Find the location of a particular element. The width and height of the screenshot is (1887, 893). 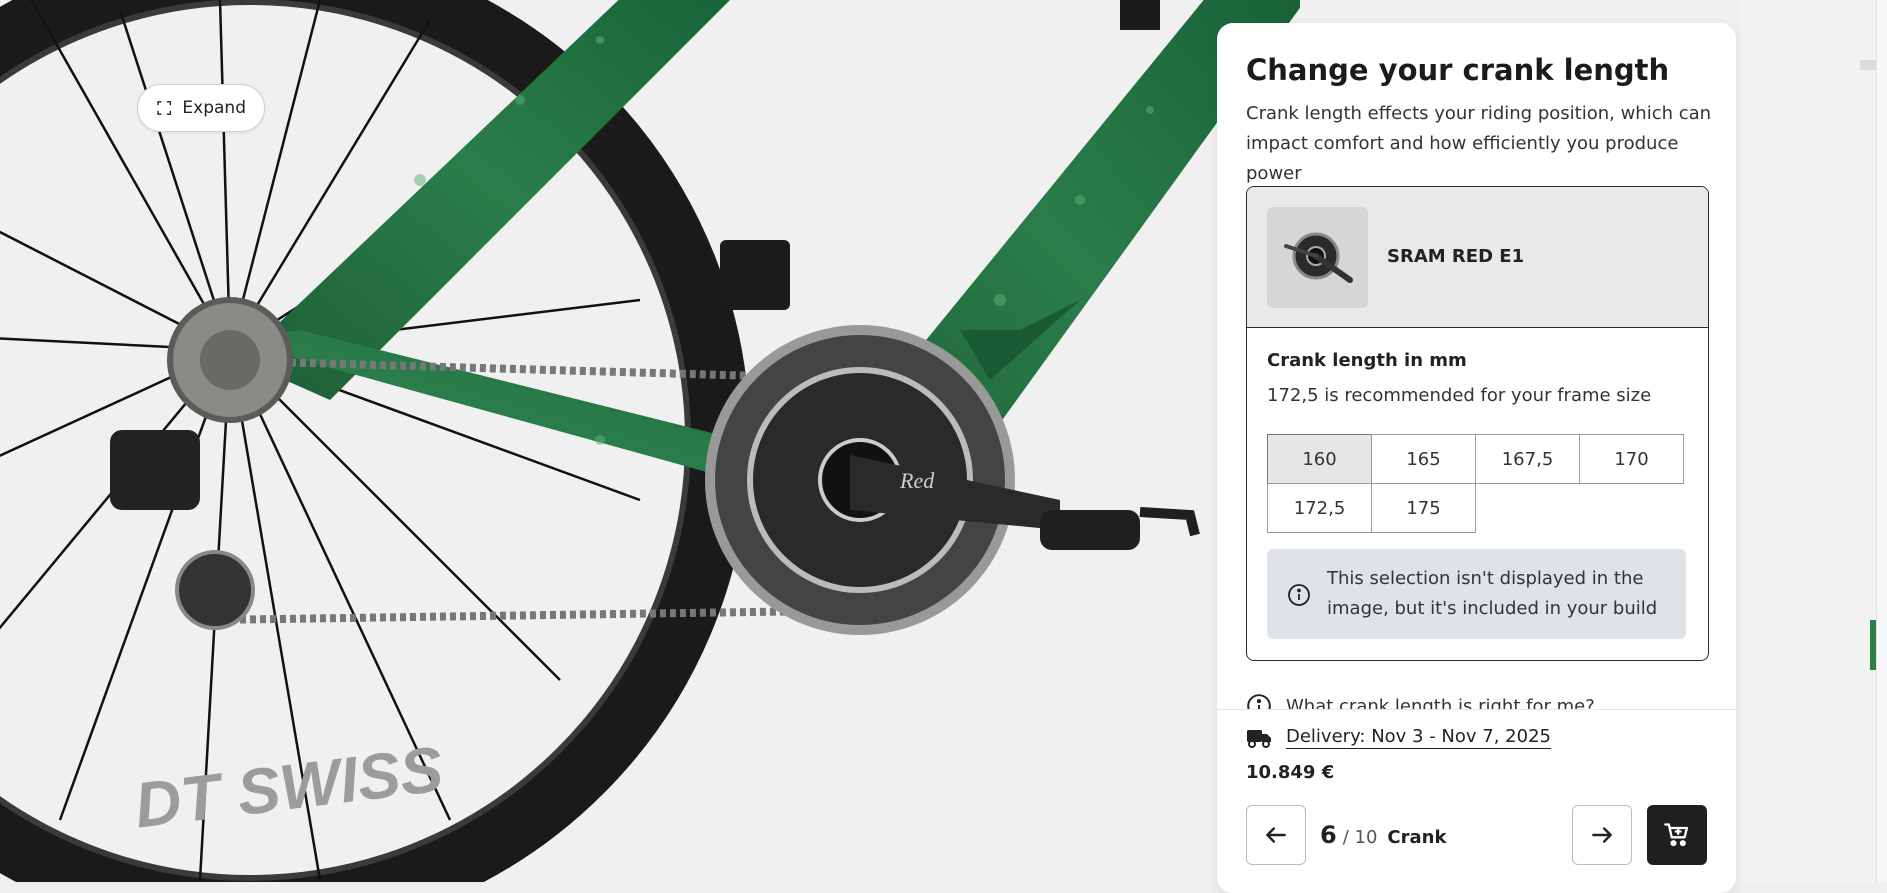

arrow-left-icon is located at coordinates (1276, 835).